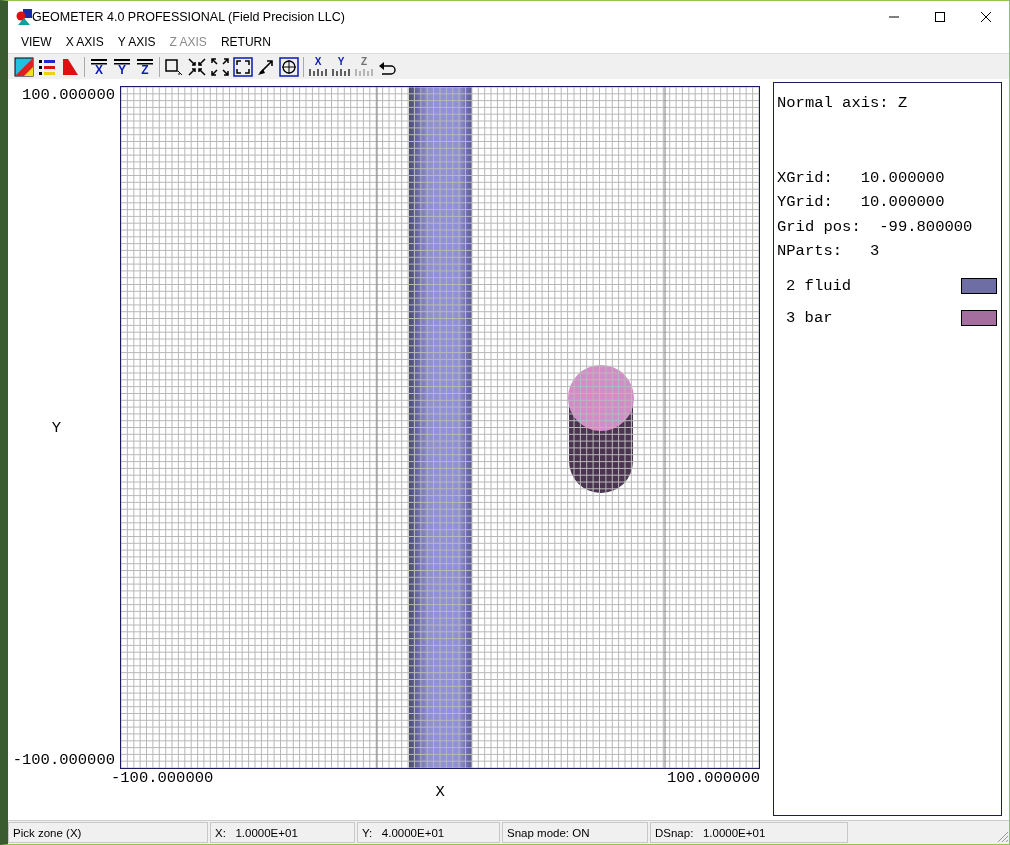 This screenshot has width=1010, height=845. What do you see at coordinates (428, 832) in the screenshot?
I see `status-field: Y: 4.0000E+01` at bounding box center [428, 832].